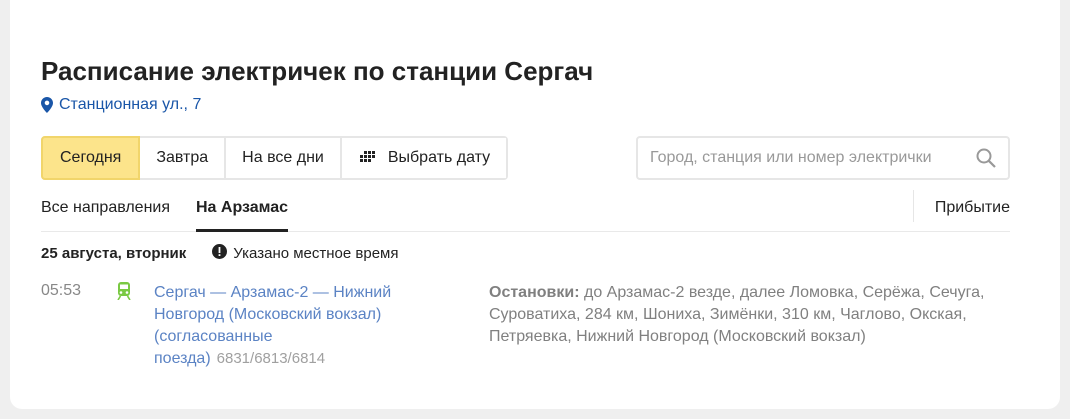 The image size is (1070, 419). What do you see at coordinates (534, 292) in the screenshot?
I see `stops-label: Остановки:` at bounding box center [534, 292].